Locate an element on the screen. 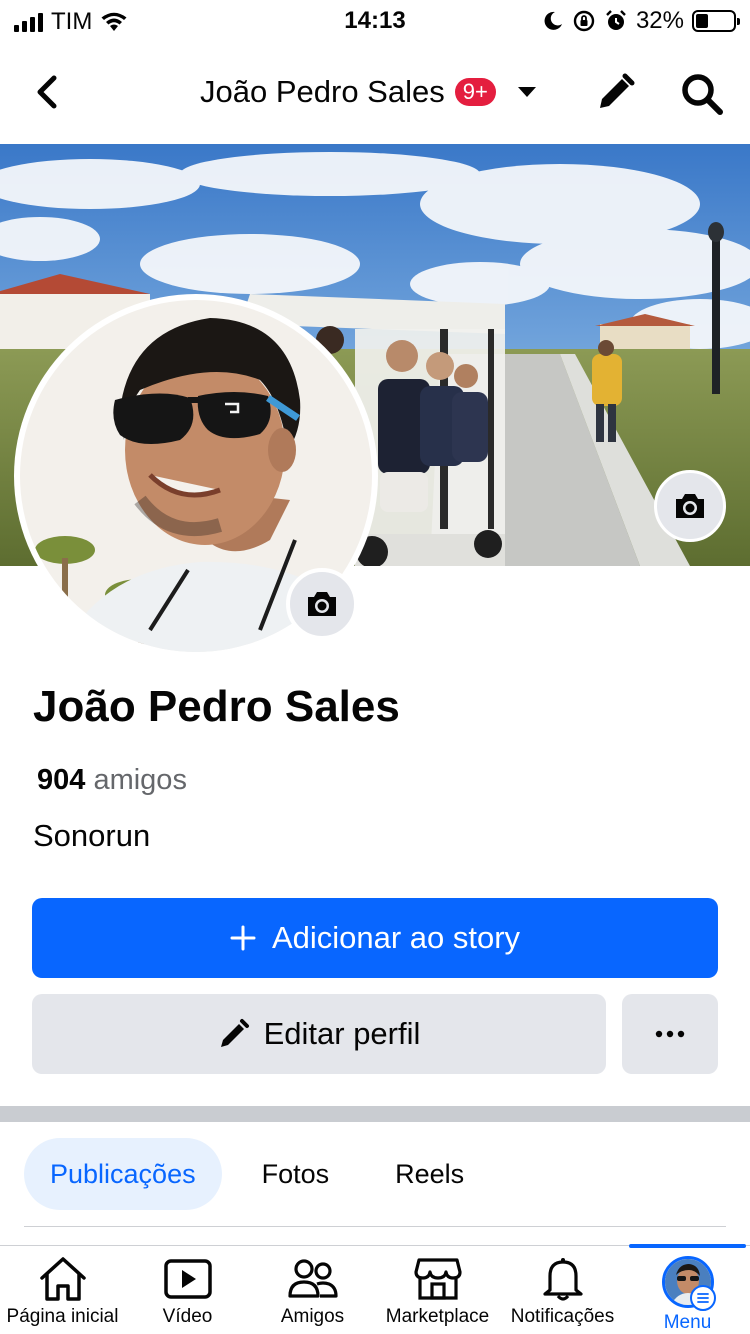 The width and height of the screenshot is (750, 1334). video-icon is located at coordinates (187, 1279).